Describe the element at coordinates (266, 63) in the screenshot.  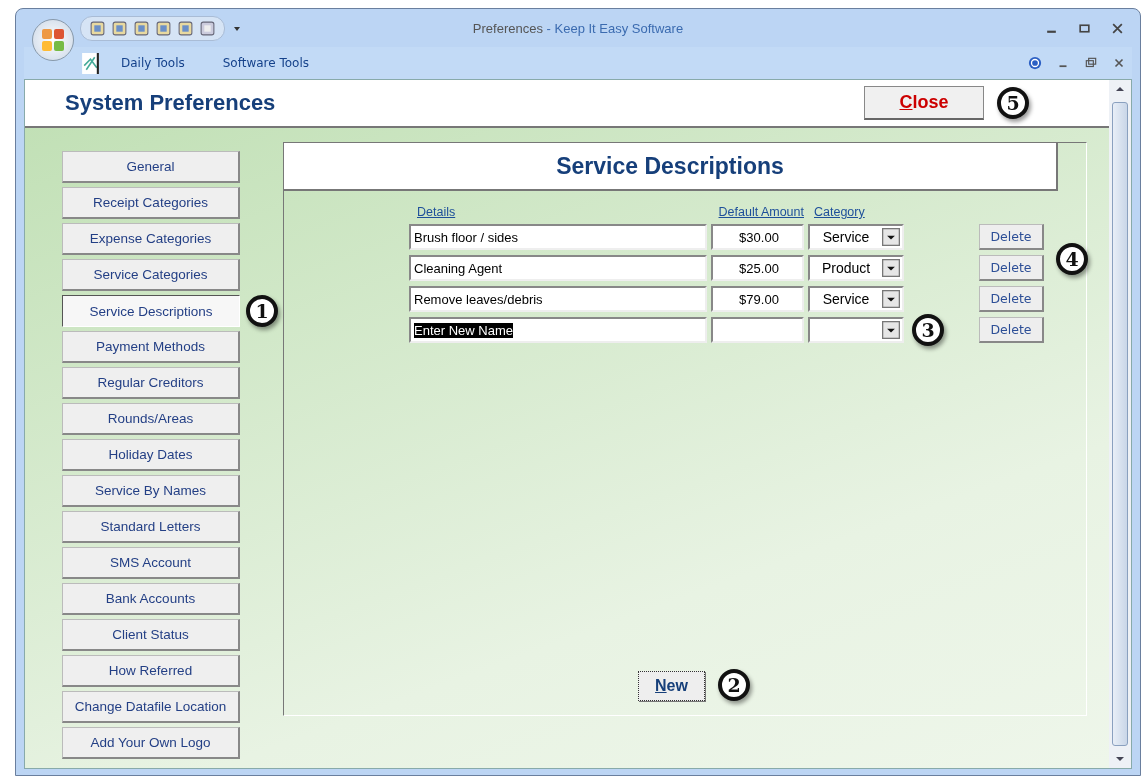
I see `menu-tab: Software Tools` at that location.